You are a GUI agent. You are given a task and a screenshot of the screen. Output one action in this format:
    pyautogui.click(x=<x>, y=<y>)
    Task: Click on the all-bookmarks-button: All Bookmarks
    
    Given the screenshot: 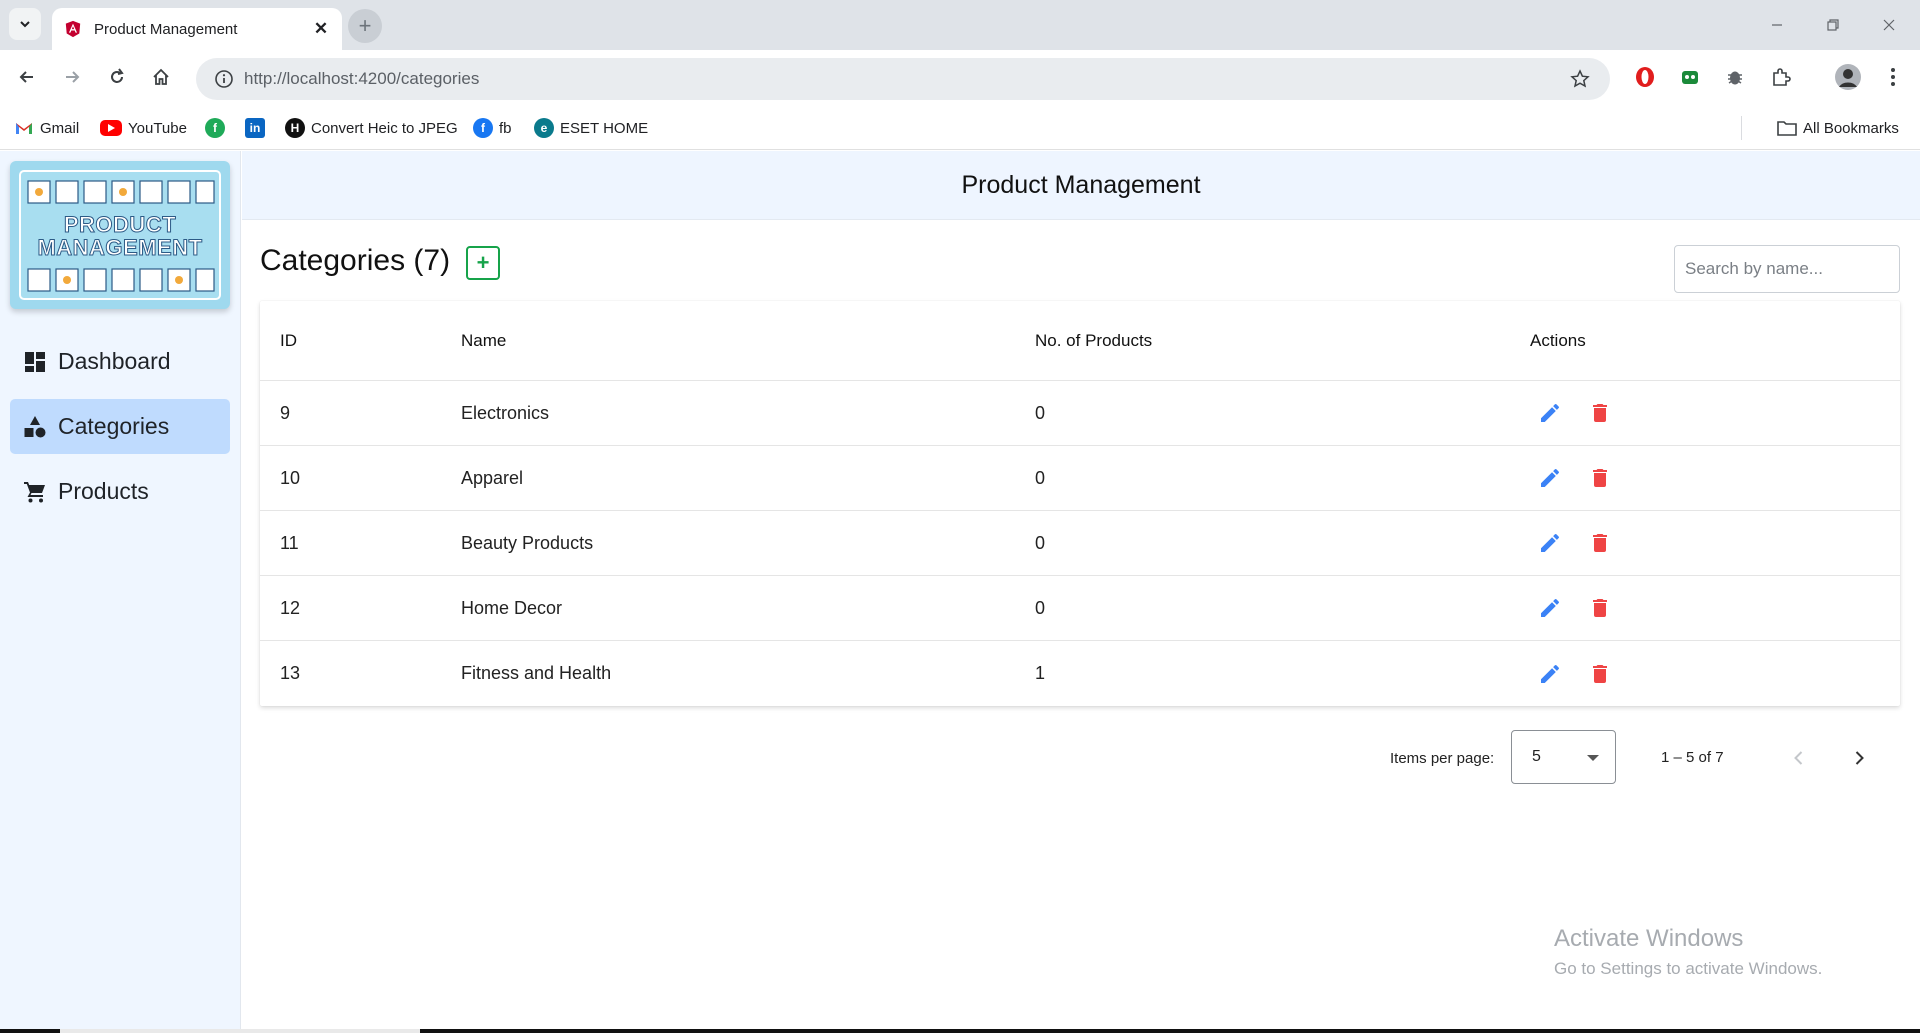 What is the action you would take?
    pyautogui.click(x=1838, y=128)
    